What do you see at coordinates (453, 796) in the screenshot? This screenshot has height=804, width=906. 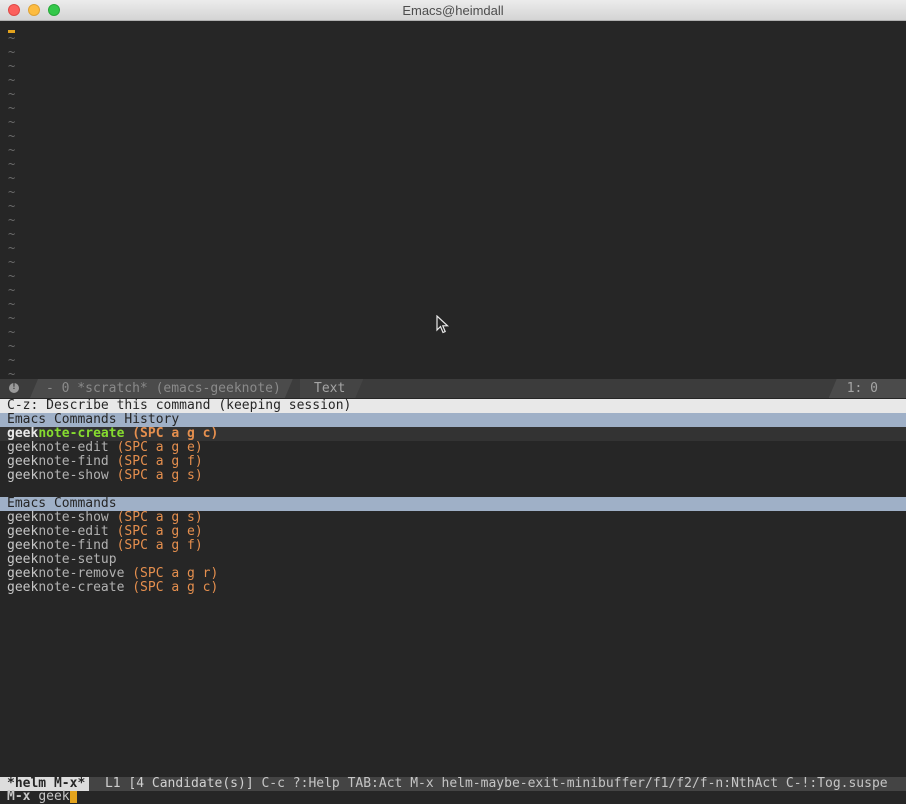 I see `minibuffer: M-x geek` at bounding box center [453, 796].